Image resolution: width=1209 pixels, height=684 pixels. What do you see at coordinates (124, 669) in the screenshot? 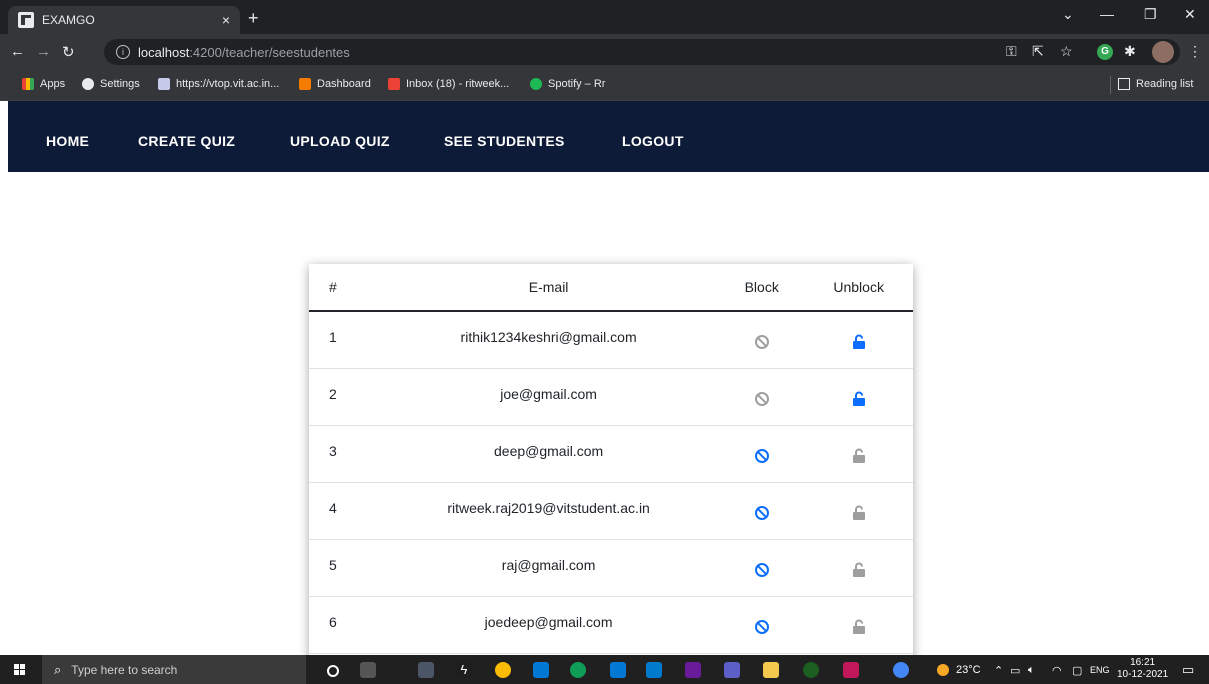
I see `search-placeholder: Type here to search` at bounding box center [124, 669].